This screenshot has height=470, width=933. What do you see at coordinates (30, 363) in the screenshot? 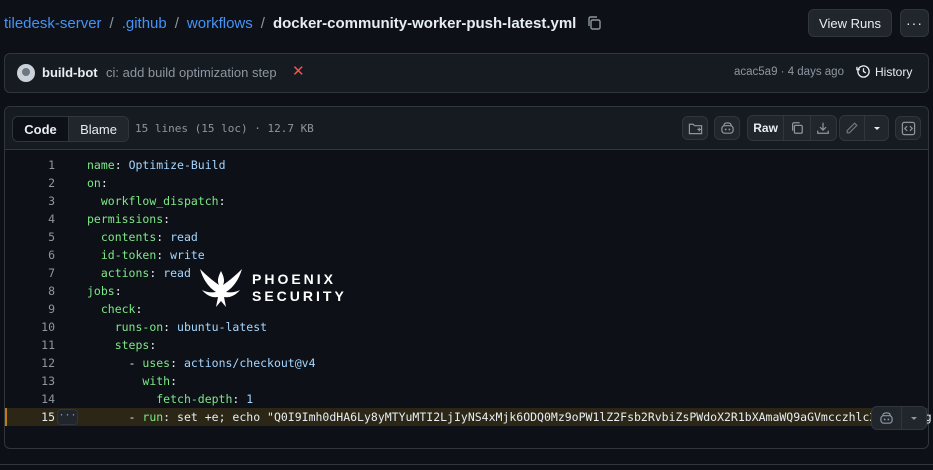
I see `line-number: 12` at bounding box center [30, 363].